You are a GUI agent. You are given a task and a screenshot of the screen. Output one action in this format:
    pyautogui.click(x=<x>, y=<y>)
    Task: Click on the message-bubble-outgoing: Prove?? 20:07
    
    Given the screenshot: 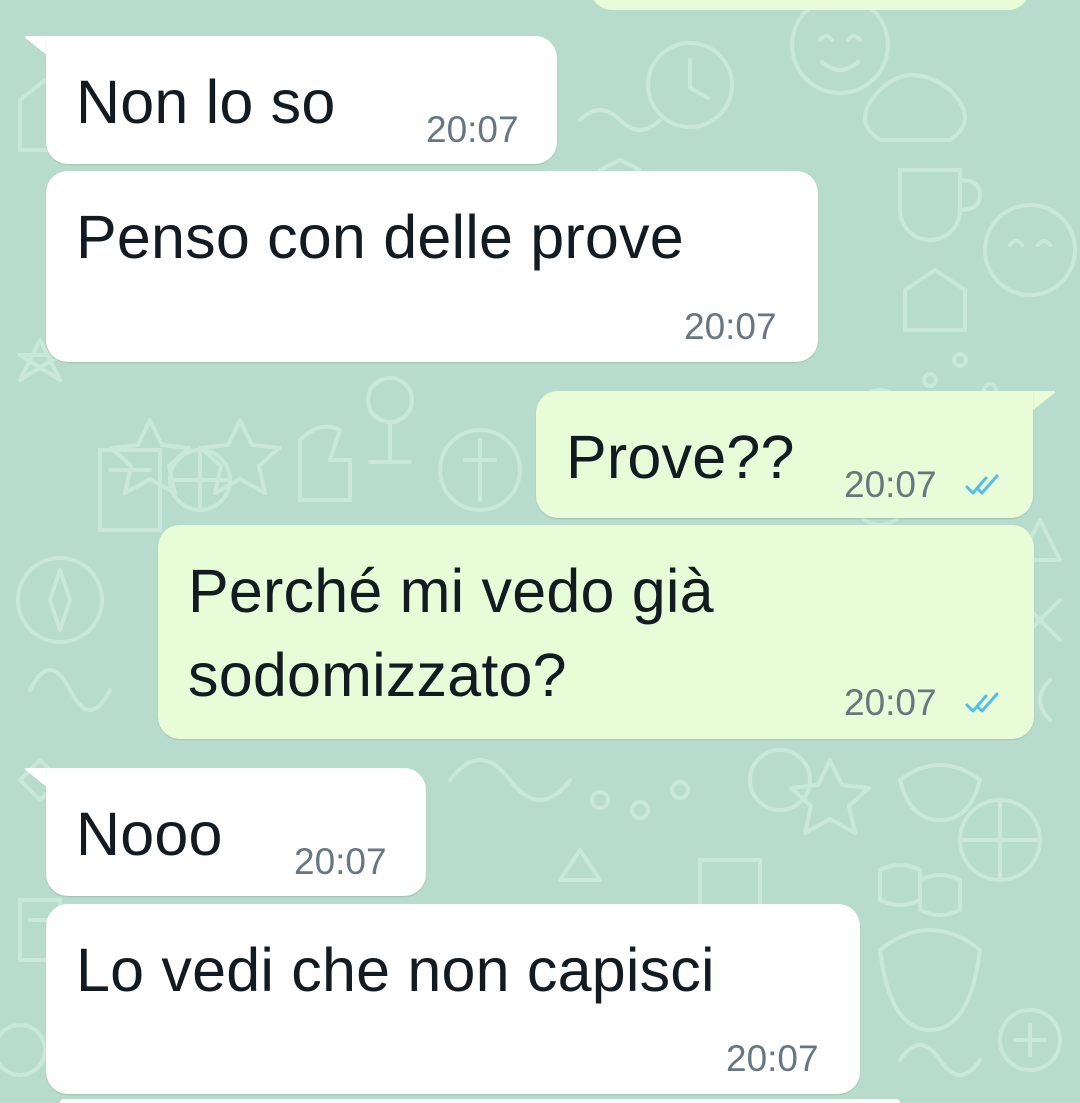 What is the action you would take?
    pyautogui.click(x=784, y=454)
    